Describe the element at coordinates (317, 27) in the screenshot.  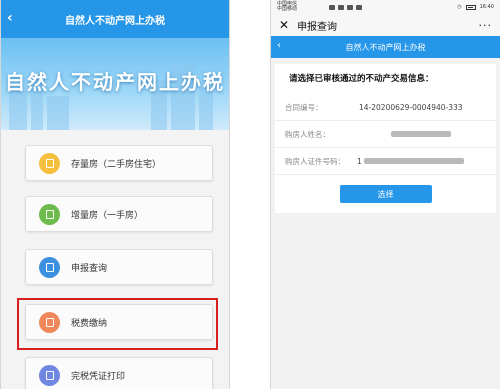
I see `window-title: 申报查询` at that location.